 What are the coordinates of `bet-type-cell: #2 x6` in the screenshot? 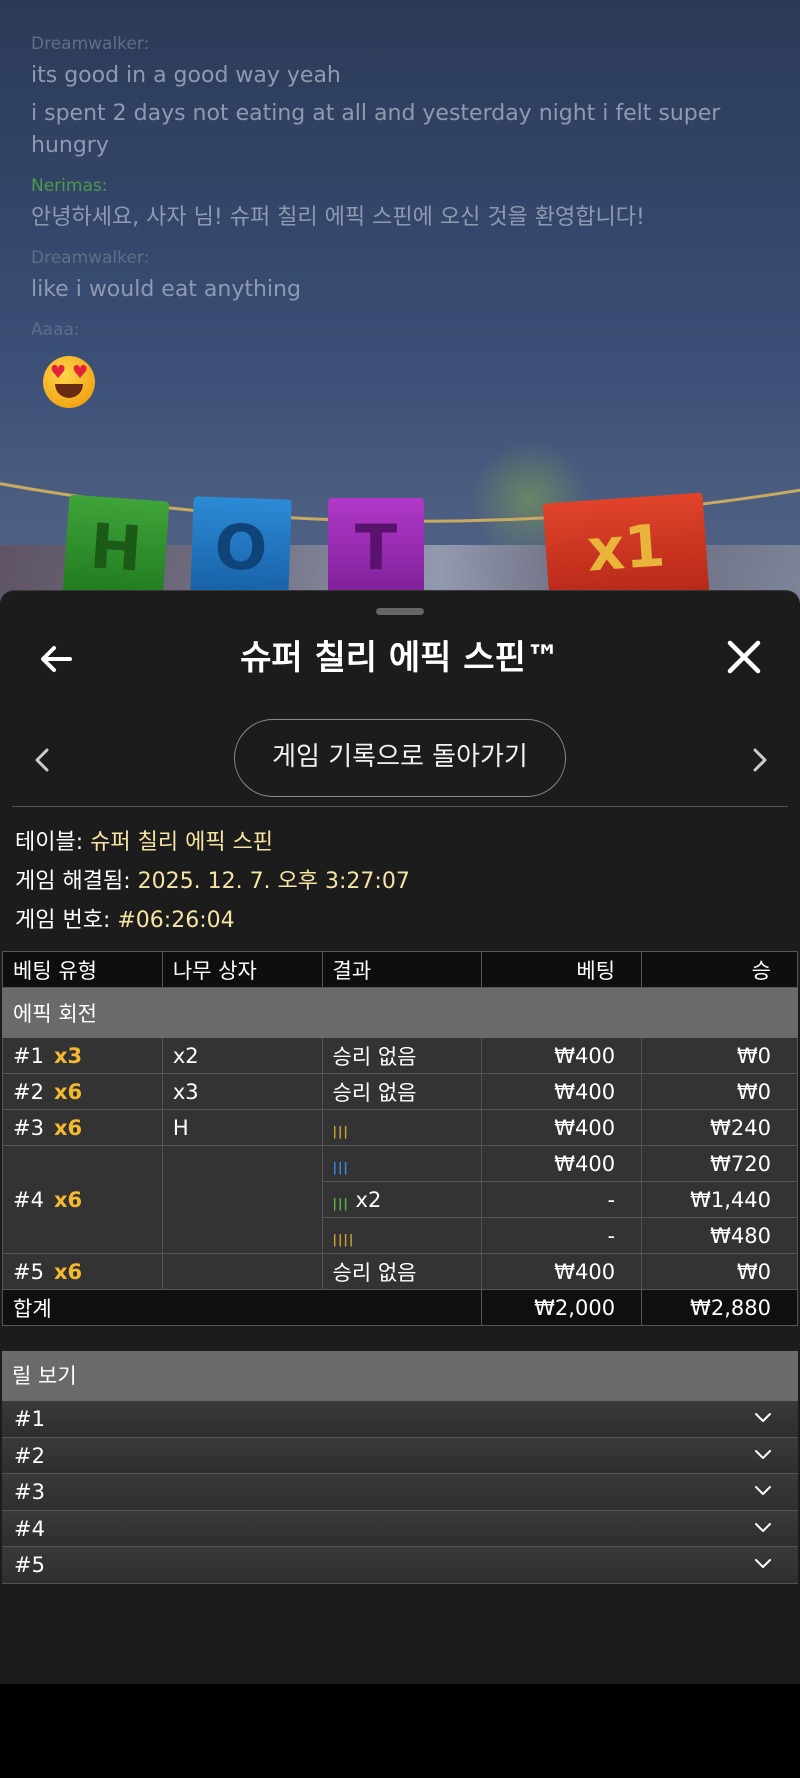 It's located at (82, 1091).